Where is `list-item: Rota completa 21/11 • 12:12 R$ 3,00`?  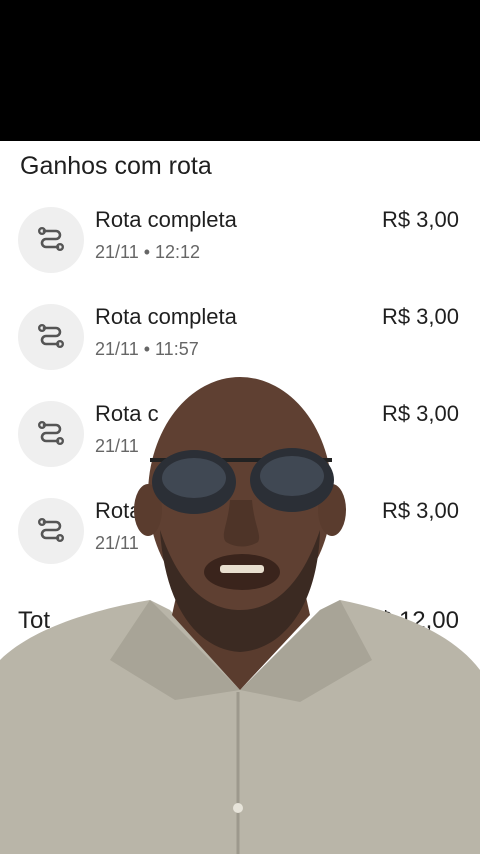 list-item: Rota completa 21/11 • 12:12 R$ 3,00 is located at coordinates (240, 255).